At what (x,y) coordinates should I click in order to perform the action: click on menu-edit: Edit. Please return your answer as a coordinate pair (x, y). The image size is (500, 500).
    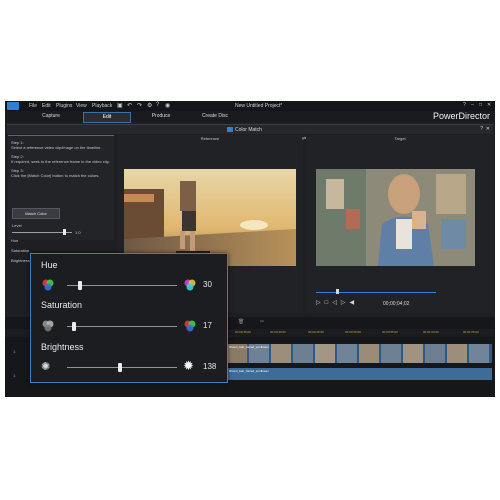
    Looking at the image, I should click on (46, 106).